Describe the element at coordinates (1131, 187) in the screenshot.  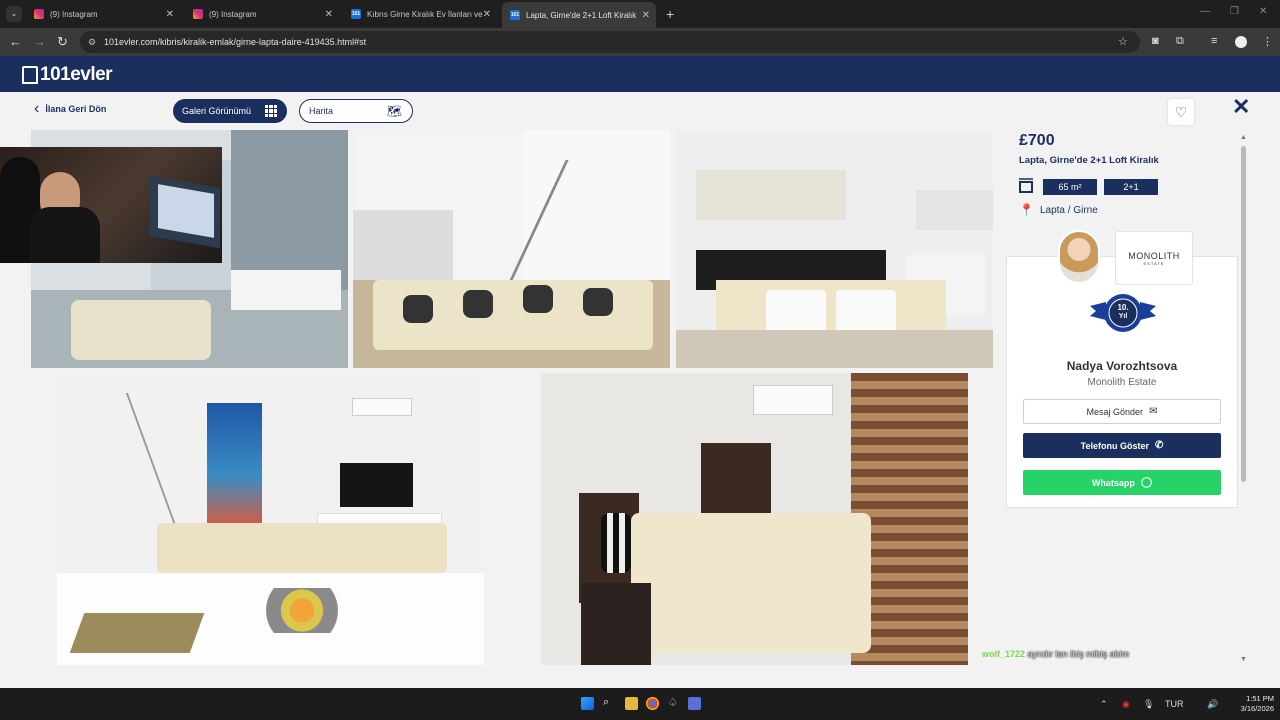
I see `rooms-badge: 2+1` at that location.